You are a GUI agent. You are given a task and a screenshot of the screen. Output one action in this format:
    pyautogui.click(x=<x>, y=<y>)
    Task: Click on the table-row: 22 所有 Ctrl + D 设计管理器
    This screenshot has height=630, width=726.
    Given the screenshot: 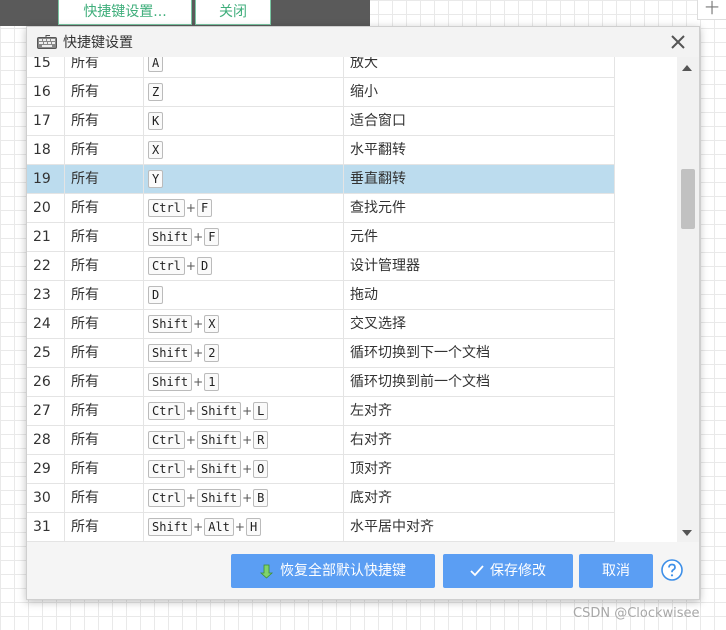 What is the action you would take?
    pyautogui.click(x=321, y=266)
    